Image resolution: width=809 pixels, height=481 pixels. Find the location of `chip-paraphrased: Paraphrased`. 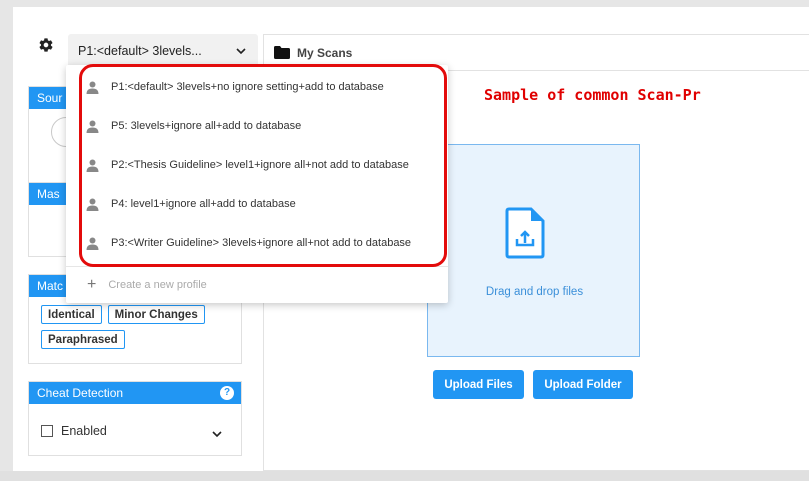

chip-paraphrased: Paraphrased is located at coordinates (83, 339).